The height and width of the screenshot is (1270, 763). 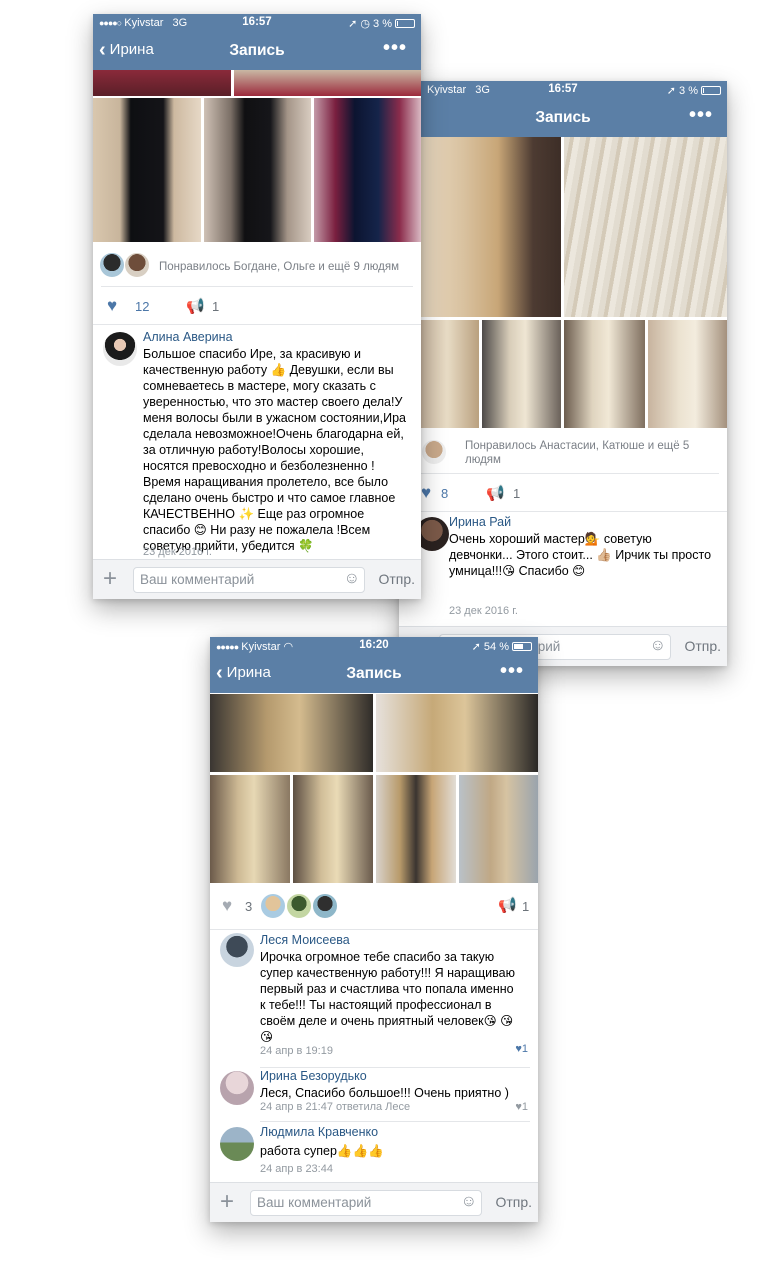 I want to click on comment-author: Людмила Кравченко, so click(x=319, y=1132).